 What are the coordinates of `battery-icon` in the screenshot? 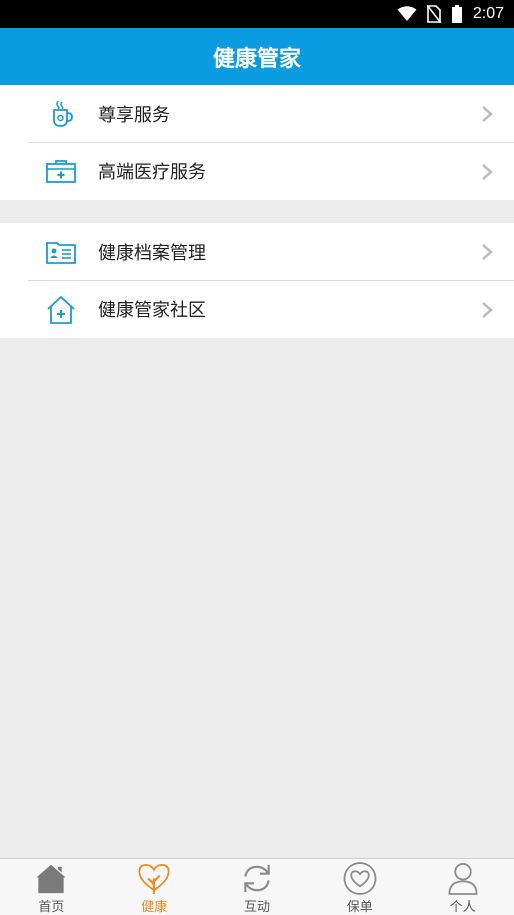 It's located at (456, 14).